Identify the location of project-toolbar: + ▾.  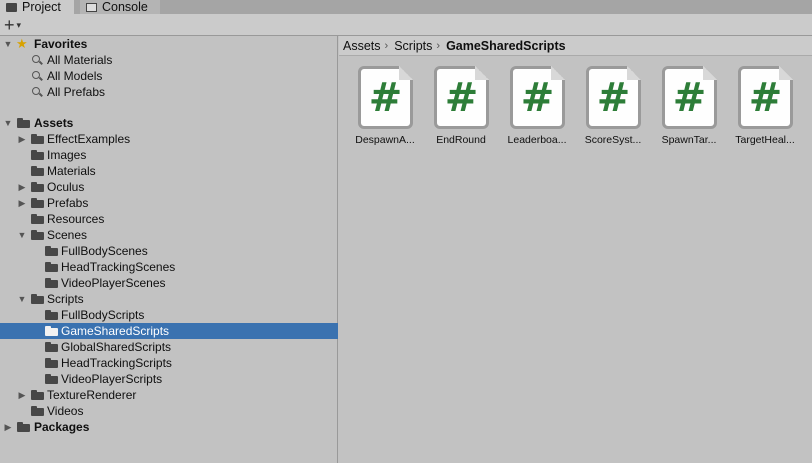
(406, 25).